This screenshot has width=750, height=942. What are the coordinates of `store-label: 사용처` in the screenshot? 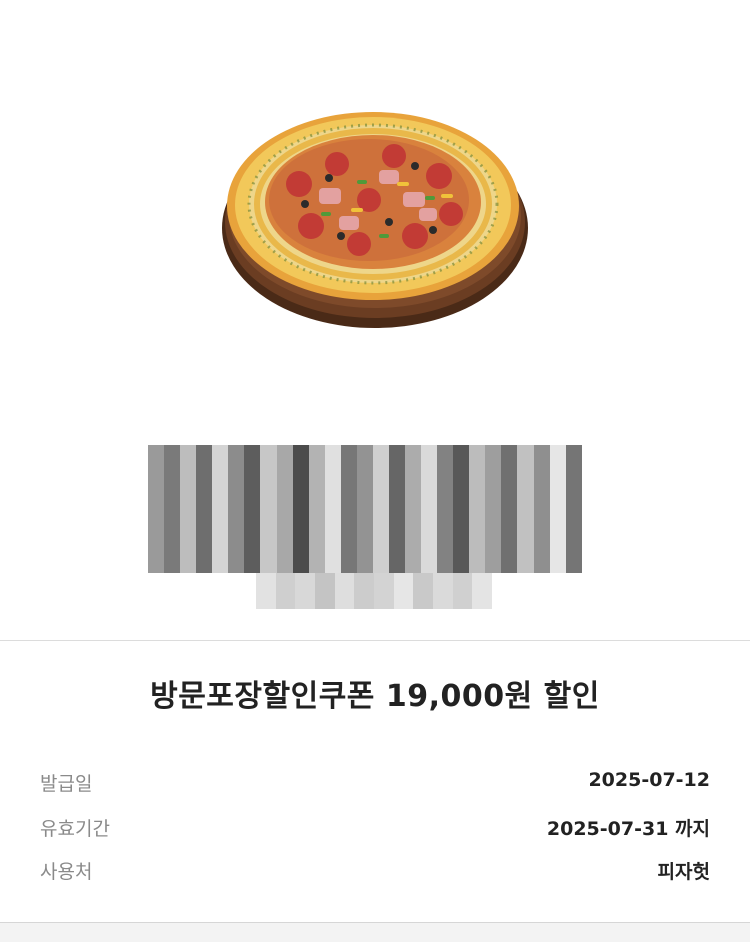 It's located at (66, 872).